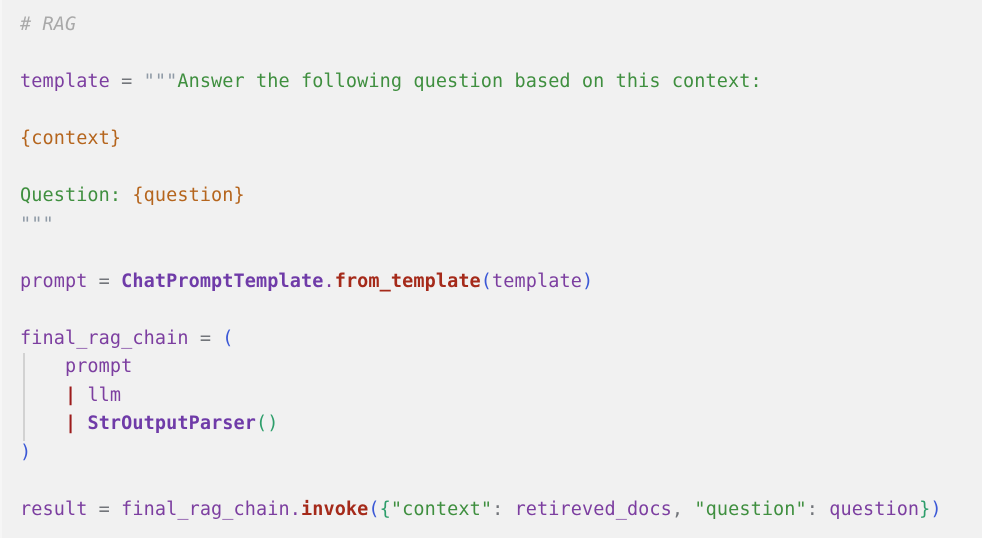 Image resolution: width=982 pixels, height=538 pixels. I want to click on string-question-label: Question:, so click(76, 195).